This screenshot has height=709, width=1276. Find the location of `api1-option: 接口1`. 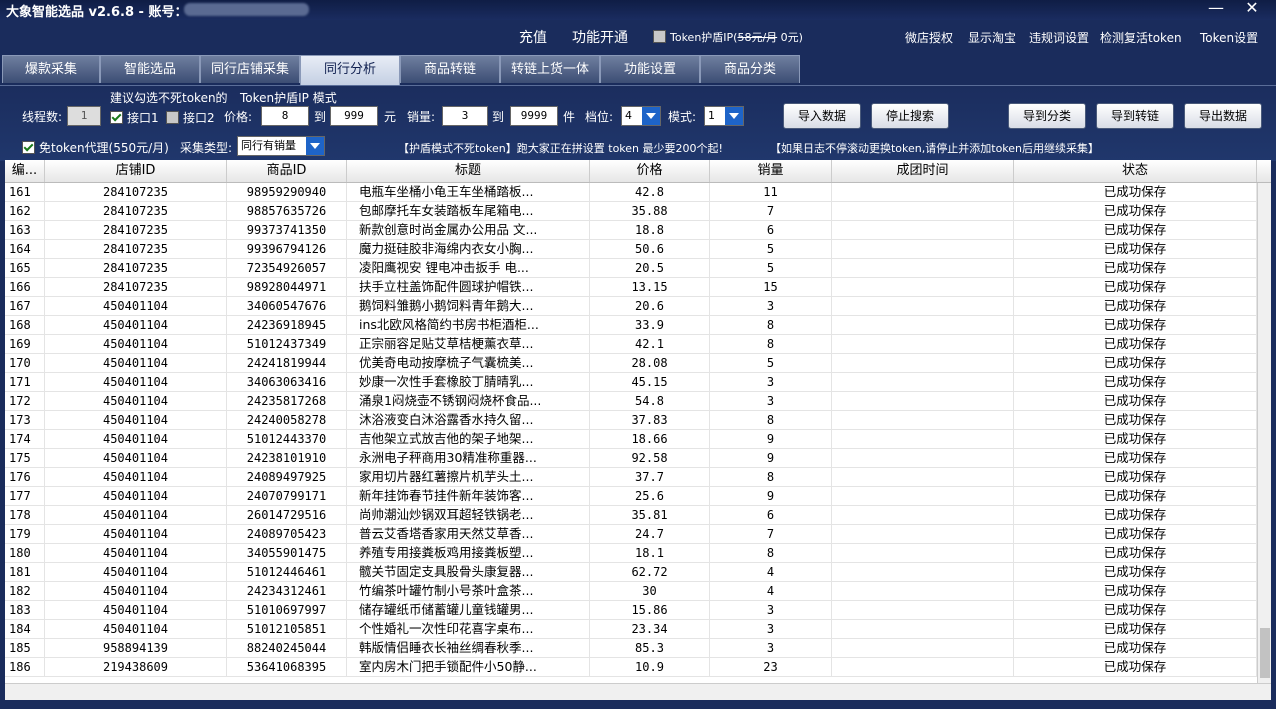

api1-option: 接口1 is located at coordinates (134, 117).